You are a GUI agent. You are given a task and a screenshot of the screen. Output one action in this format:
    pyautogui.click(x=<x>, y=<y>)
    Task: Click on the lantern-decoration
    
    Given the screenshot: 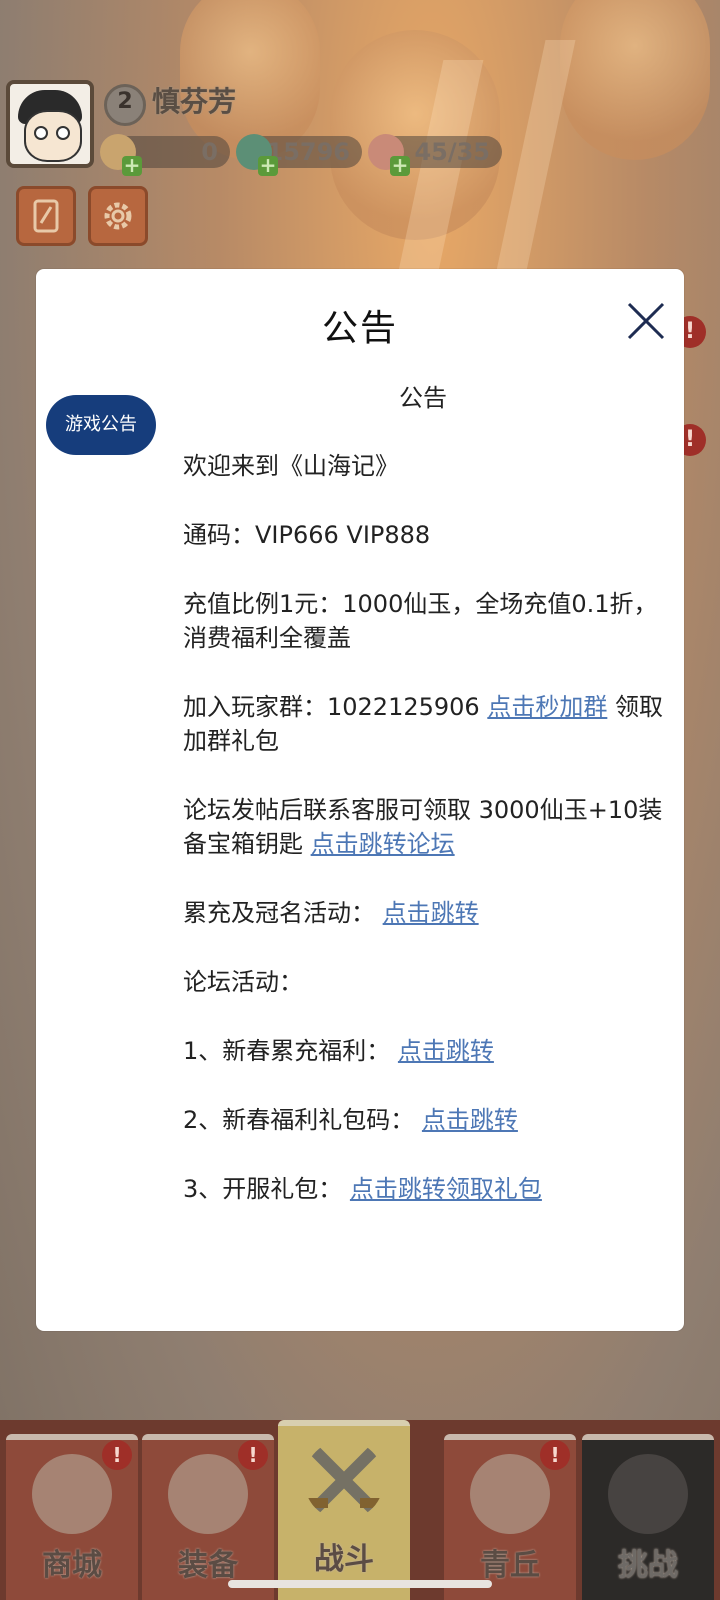 What is the action you would take?
    pyautogui.click(x=635, y=80)
    